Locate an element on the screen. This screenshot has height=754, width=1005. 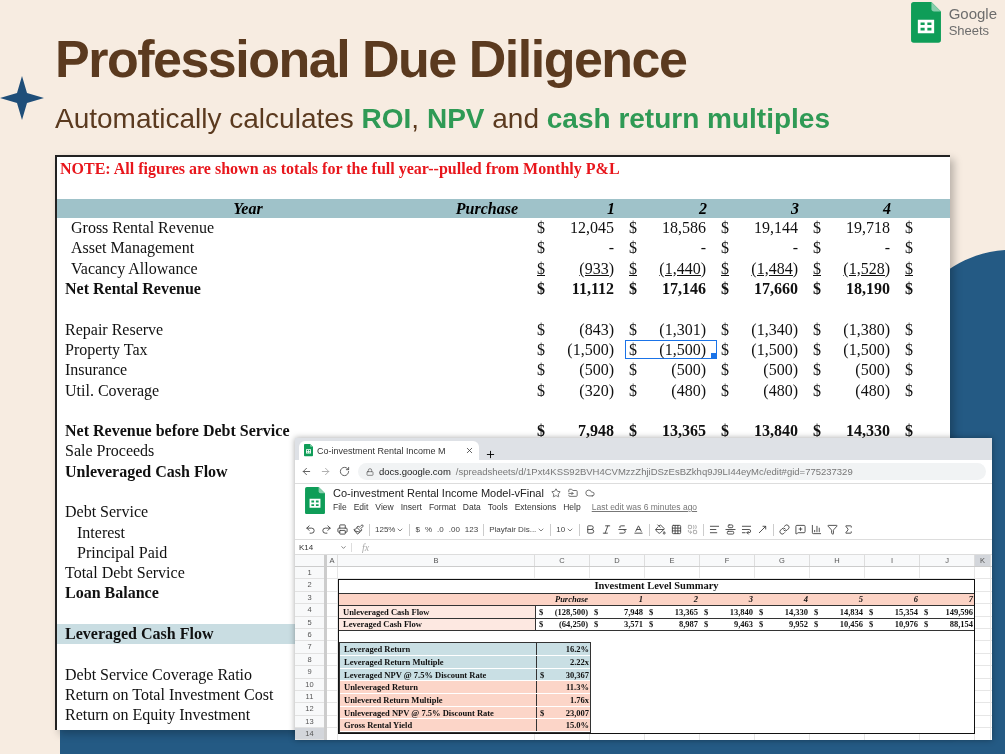
column-header: 7 is located at coordinates (970, 599).